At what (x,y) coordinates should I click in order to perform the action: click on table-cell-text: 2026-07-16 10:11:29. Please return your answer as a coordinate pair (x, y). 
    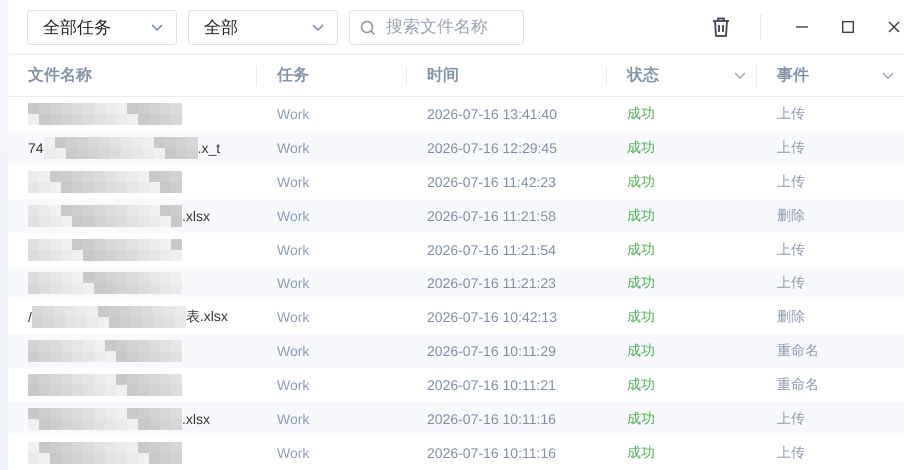
    Looking at the image, I should click on (491, 351).